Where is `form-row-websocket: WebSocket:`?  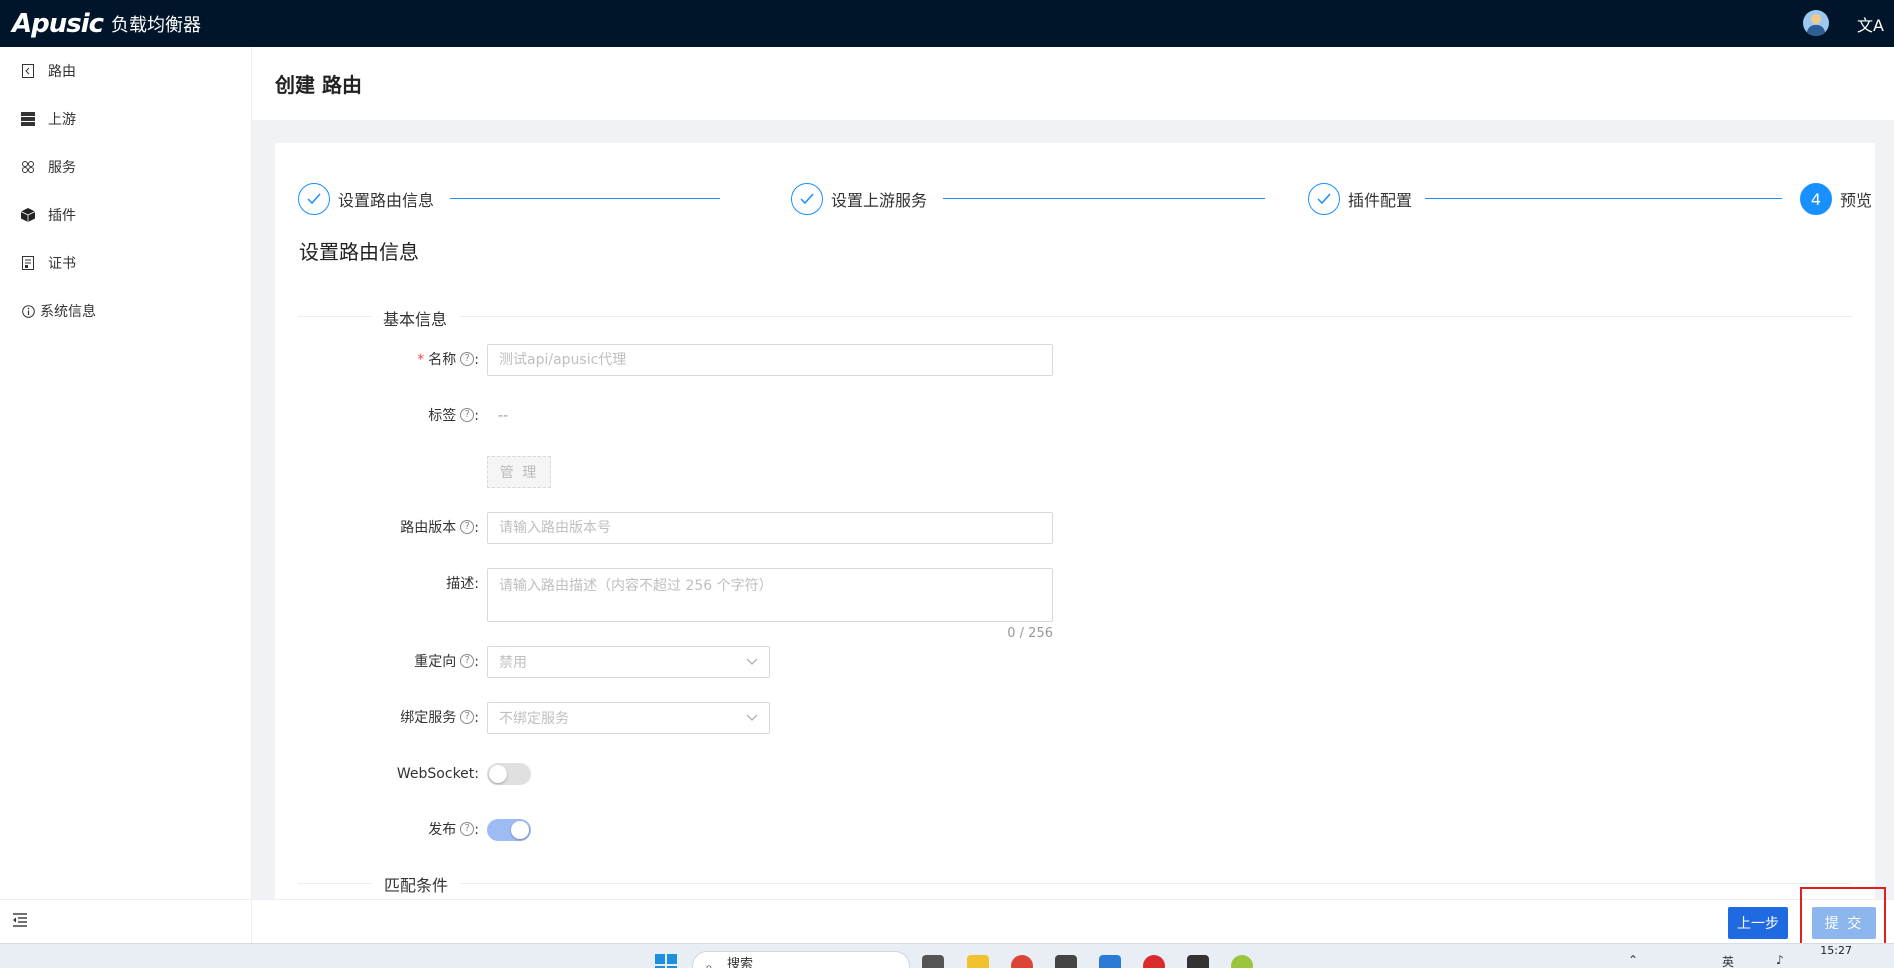
form-row-websocket: WebSocket: is located at coordinates (1075, 774).